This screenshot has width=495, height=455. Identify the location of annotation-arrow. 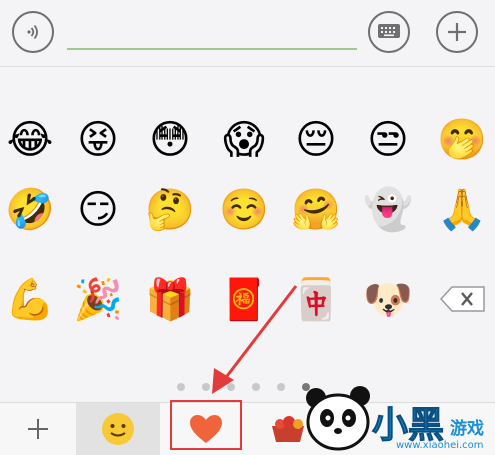
(255, 339).